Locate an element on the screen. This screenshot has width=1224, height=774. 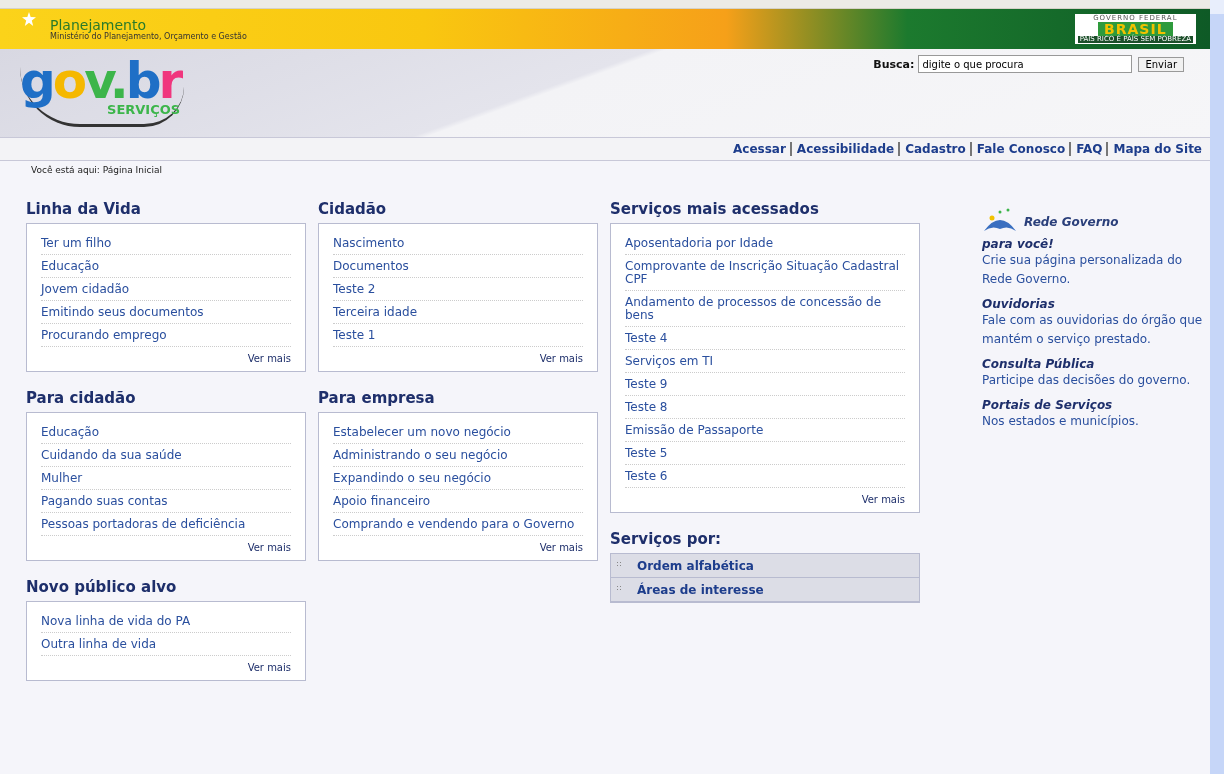
top-link: Mapa do Site is located at coordinates (1154, 149).